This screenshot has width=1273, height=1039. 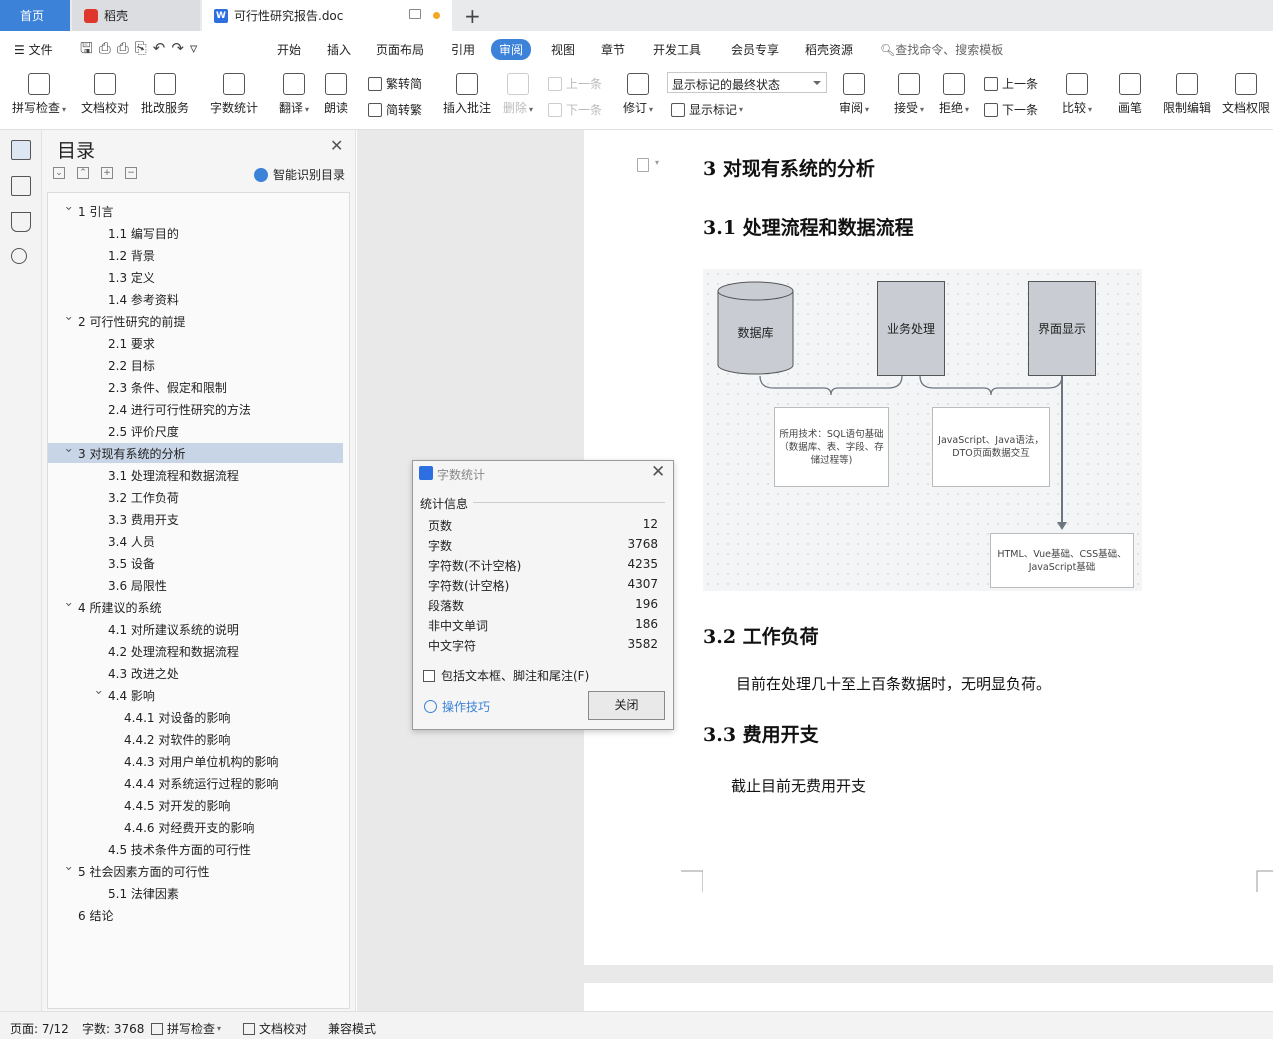 What do you see at coordinates (1130, 94) in the screenshot?
I see `pen-button: 画笔` at bounding box center [1130, 94].